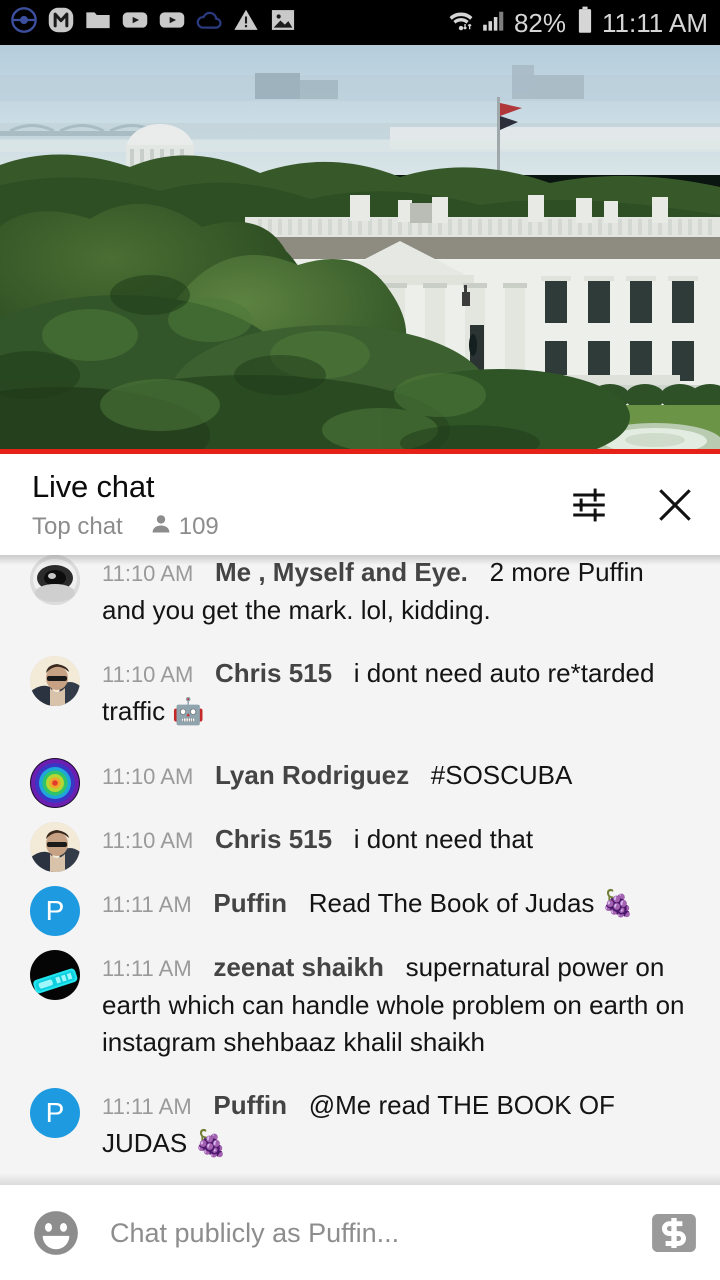  Describe the element at coordinates (298, 967) in the screenshot. I see `message-author: zeenat shaikh` at that location.